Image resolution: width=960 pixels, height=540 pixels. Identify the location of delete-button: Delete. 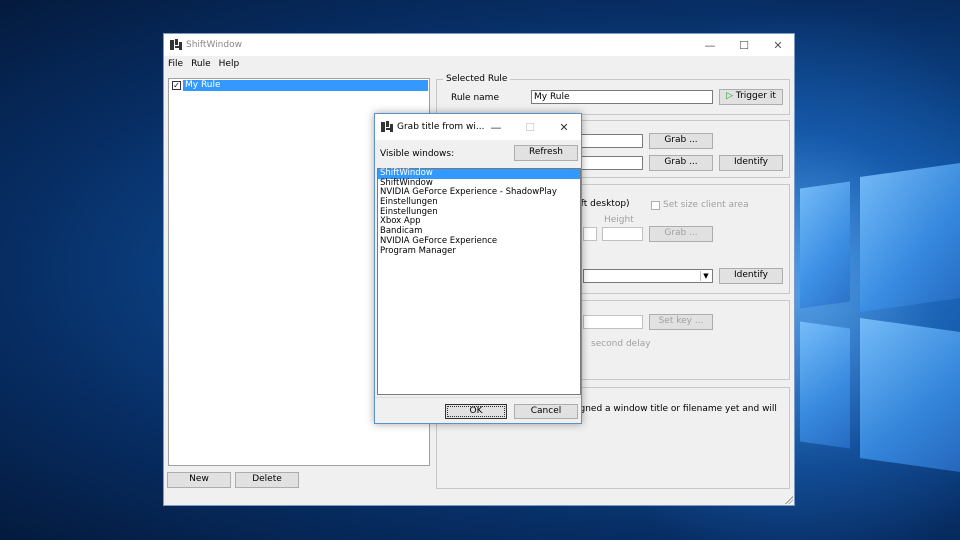
(267, 480).